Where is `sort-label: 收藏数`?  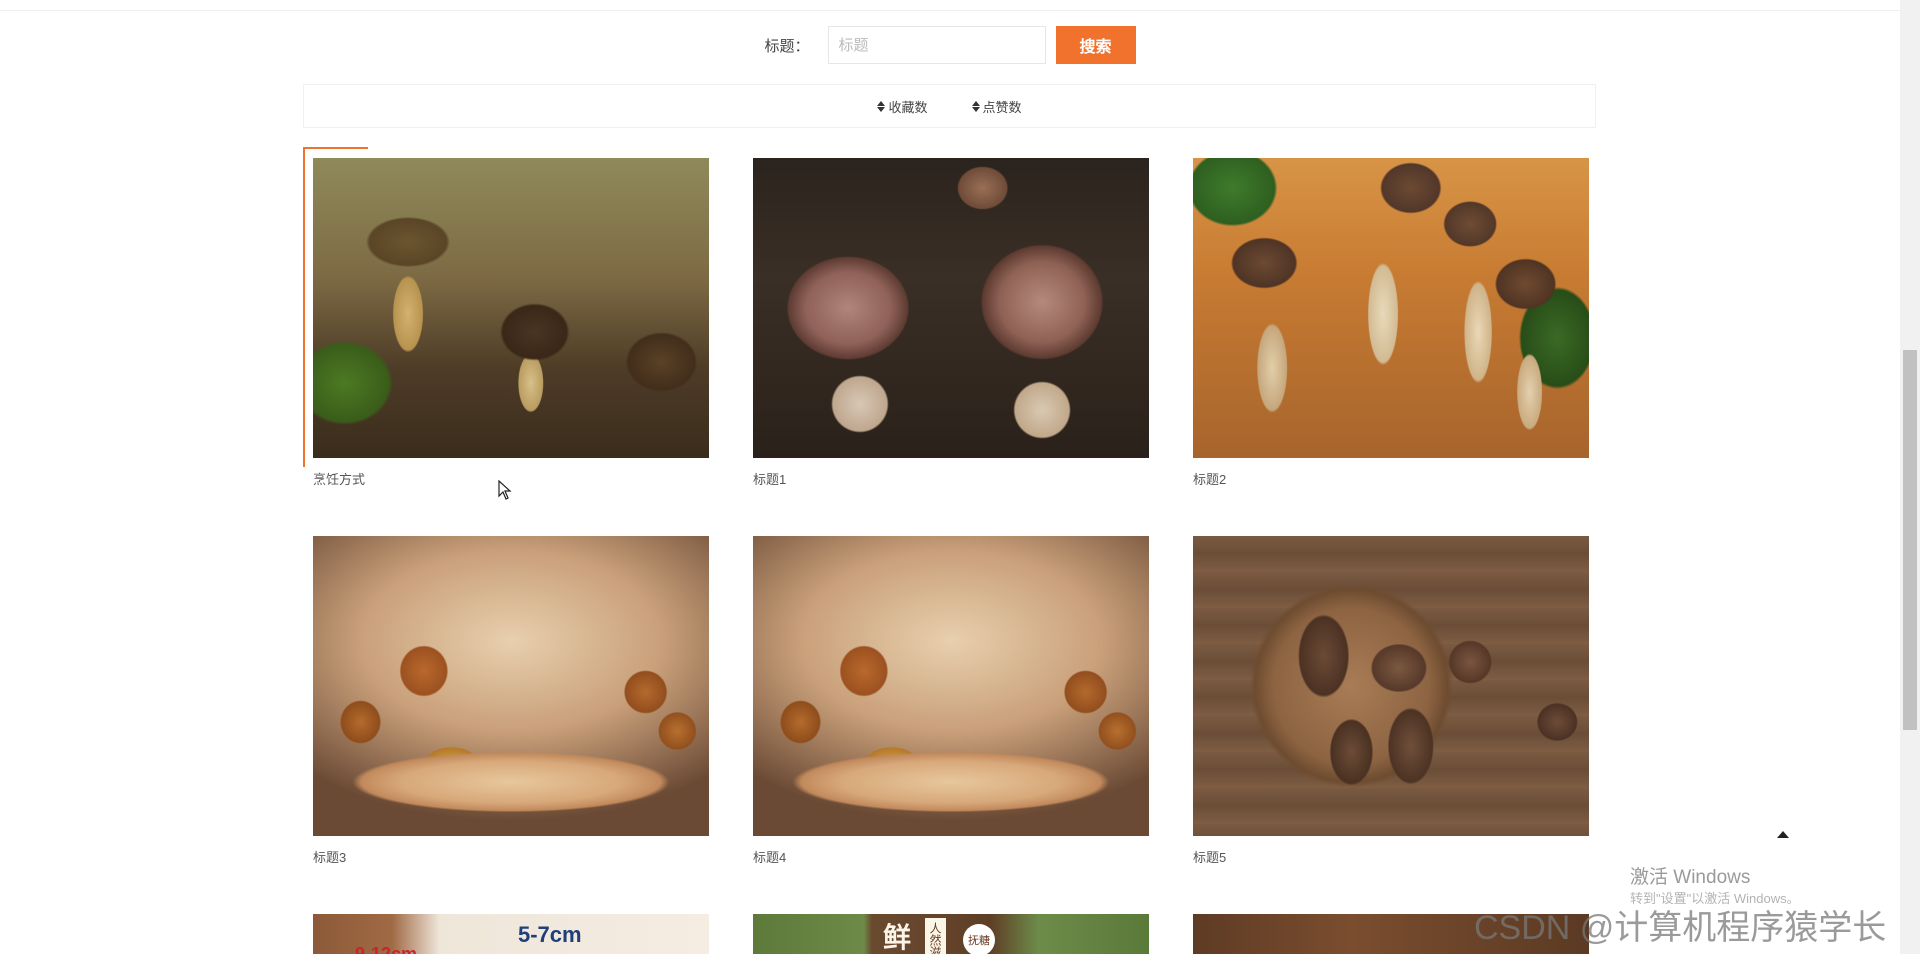
sort-label: 收藏数 is located at coordinates (908, 107).